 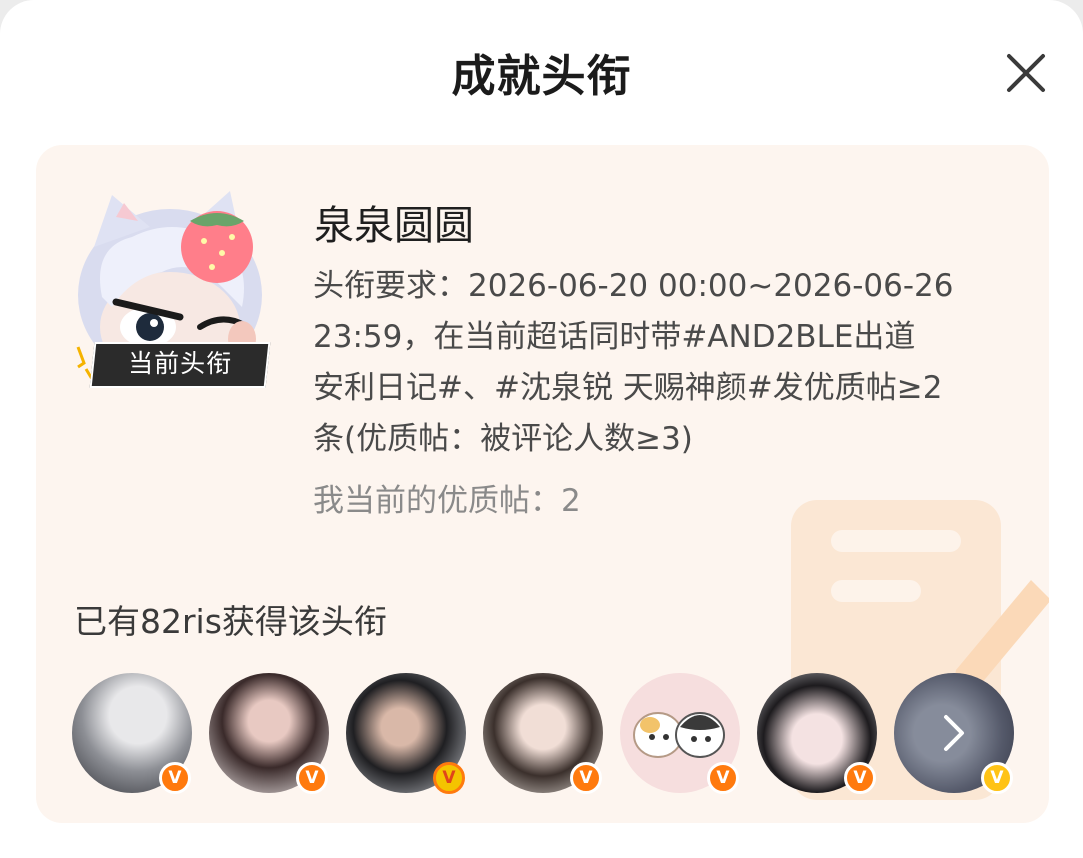 I want to click on requirement-line: 安利日记#、#沈泉锐 天赐神颜#发优质帖≥2, so click(x=628, y=388).